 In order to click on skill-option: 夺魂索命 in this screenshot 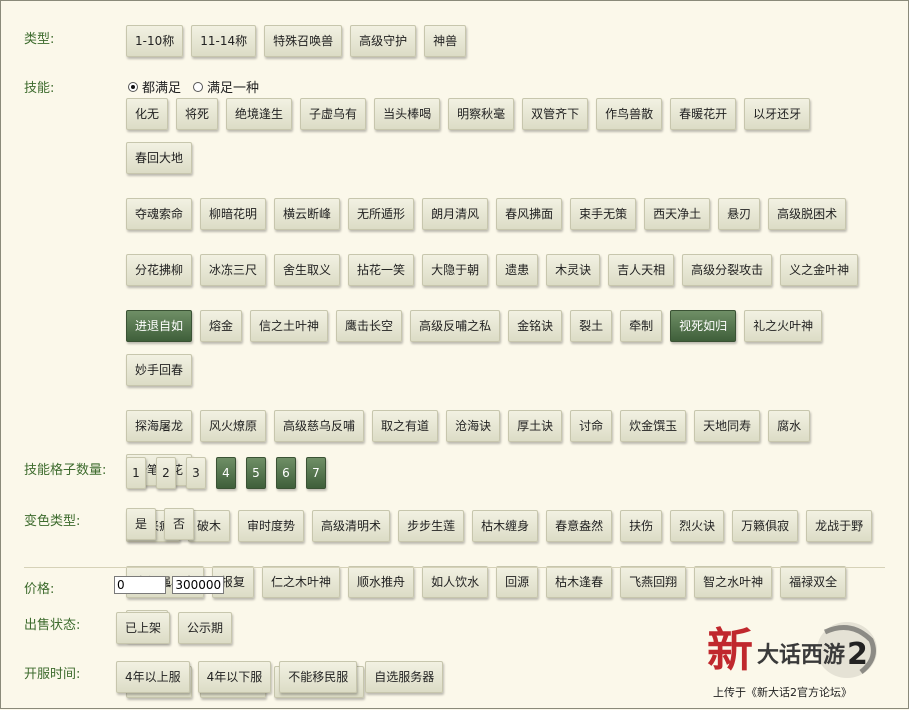, I will do `click(159, 214)`.